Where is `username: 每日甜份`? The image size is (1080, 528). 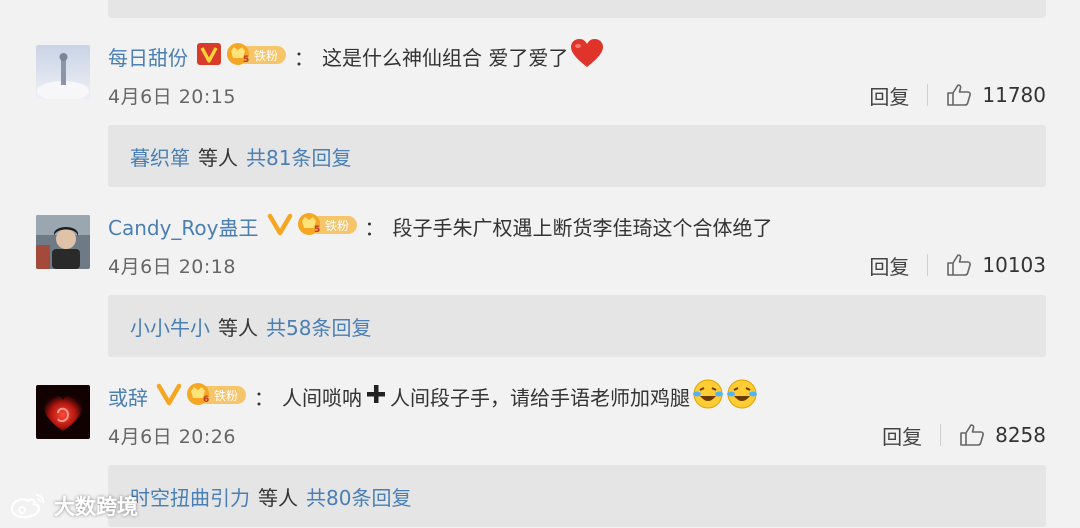 username: 每日甜份 is located at coordinates (148, 56).